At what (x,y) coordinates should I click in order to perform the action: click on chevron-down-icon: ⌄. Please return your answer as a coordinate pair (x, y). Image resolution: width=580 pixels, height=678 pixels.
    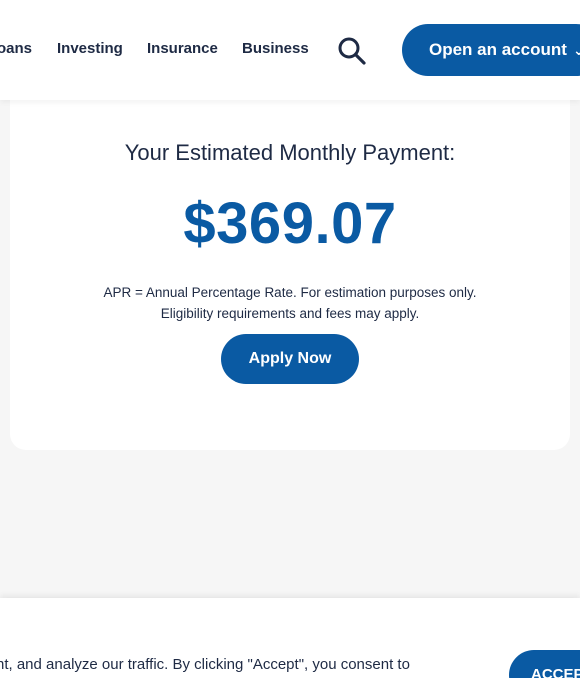
    Looking at the image, I should click on (576, 50).